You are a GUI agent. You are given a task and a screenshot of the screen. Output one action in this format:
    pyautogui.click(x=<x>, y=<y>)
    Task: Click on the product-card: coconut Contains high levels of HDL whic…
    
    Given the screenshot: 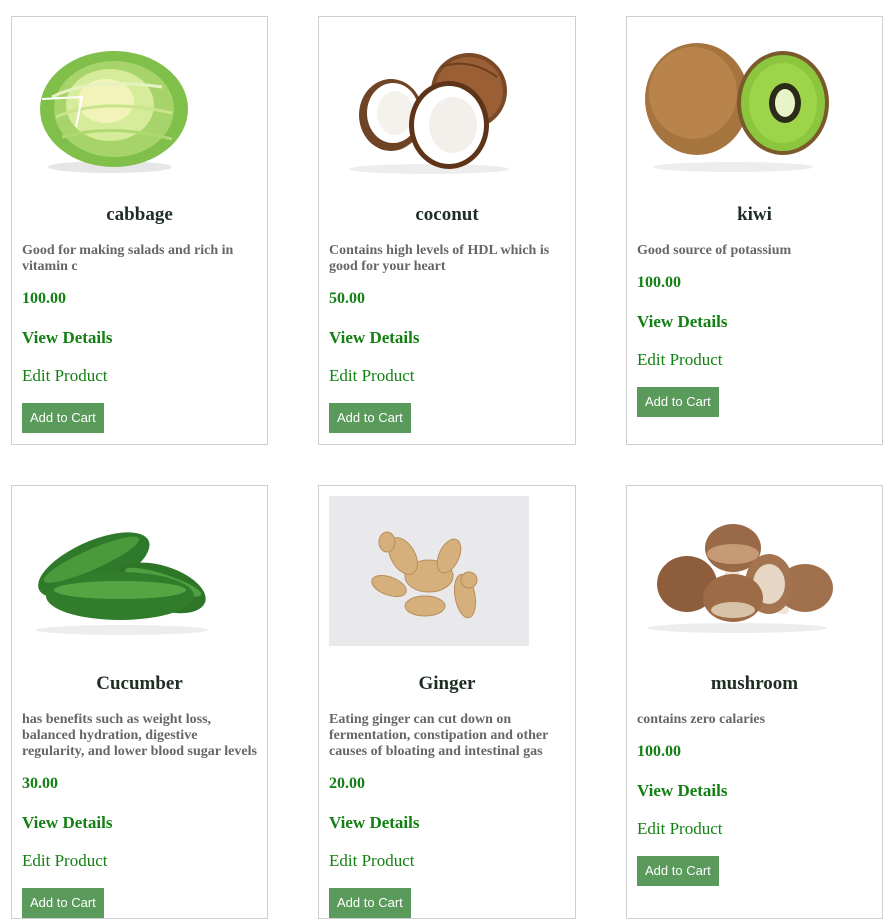 What is the action you would take?
    pyautogui.click(x=447, y=230)
    